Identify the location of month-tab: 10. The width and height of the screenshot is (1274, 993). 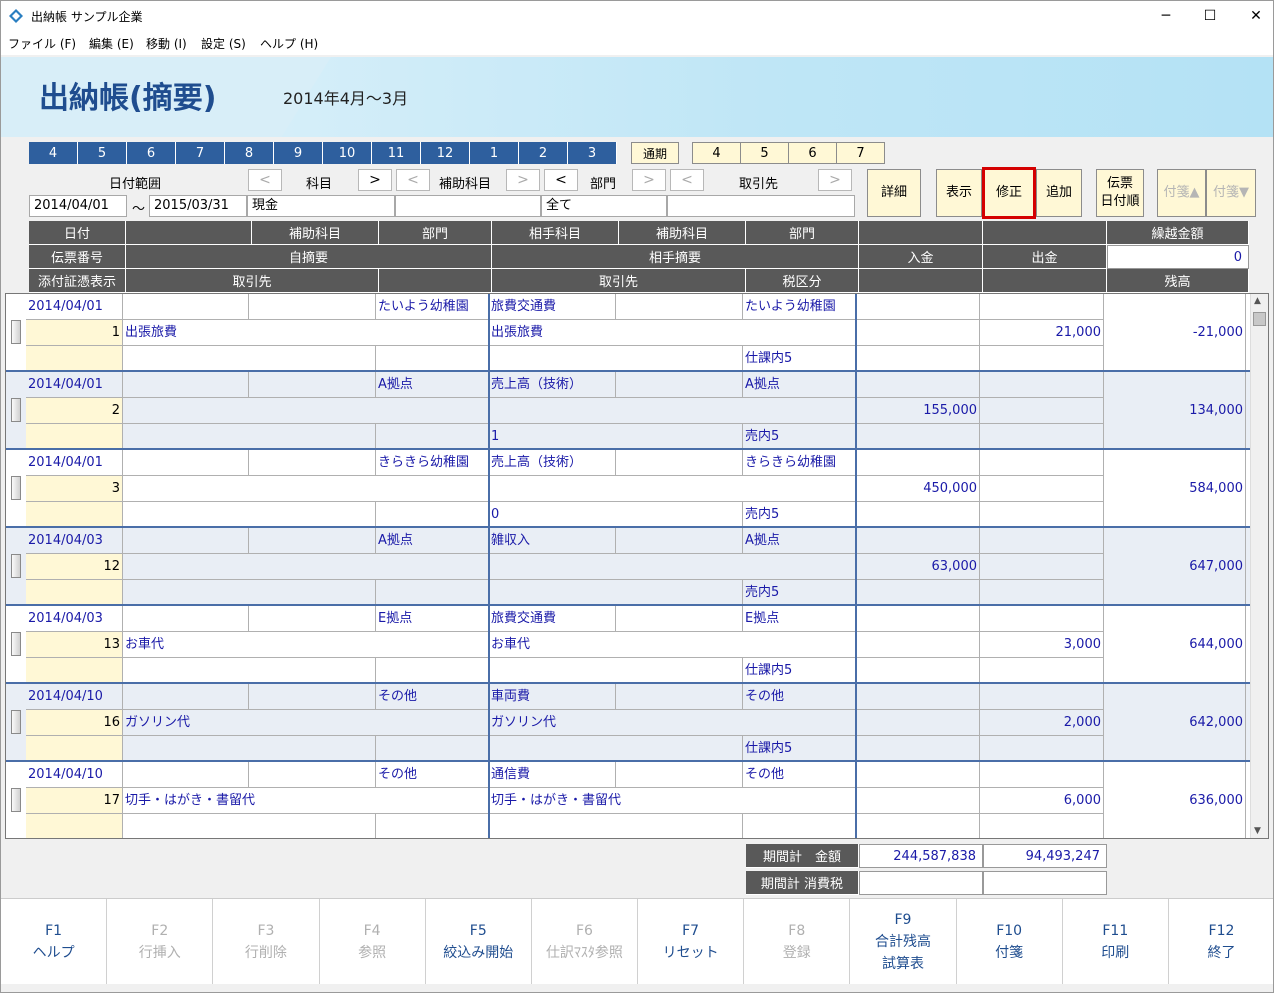
(347, 153).